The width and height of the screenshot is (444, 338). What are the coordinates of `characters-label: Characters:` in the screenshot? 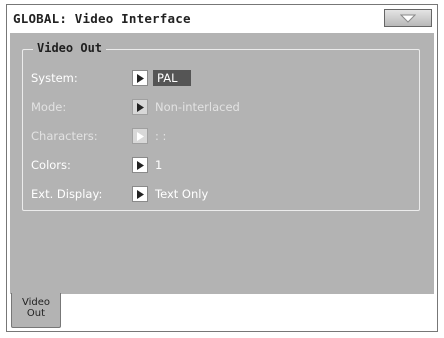 It's located at (64, 136).